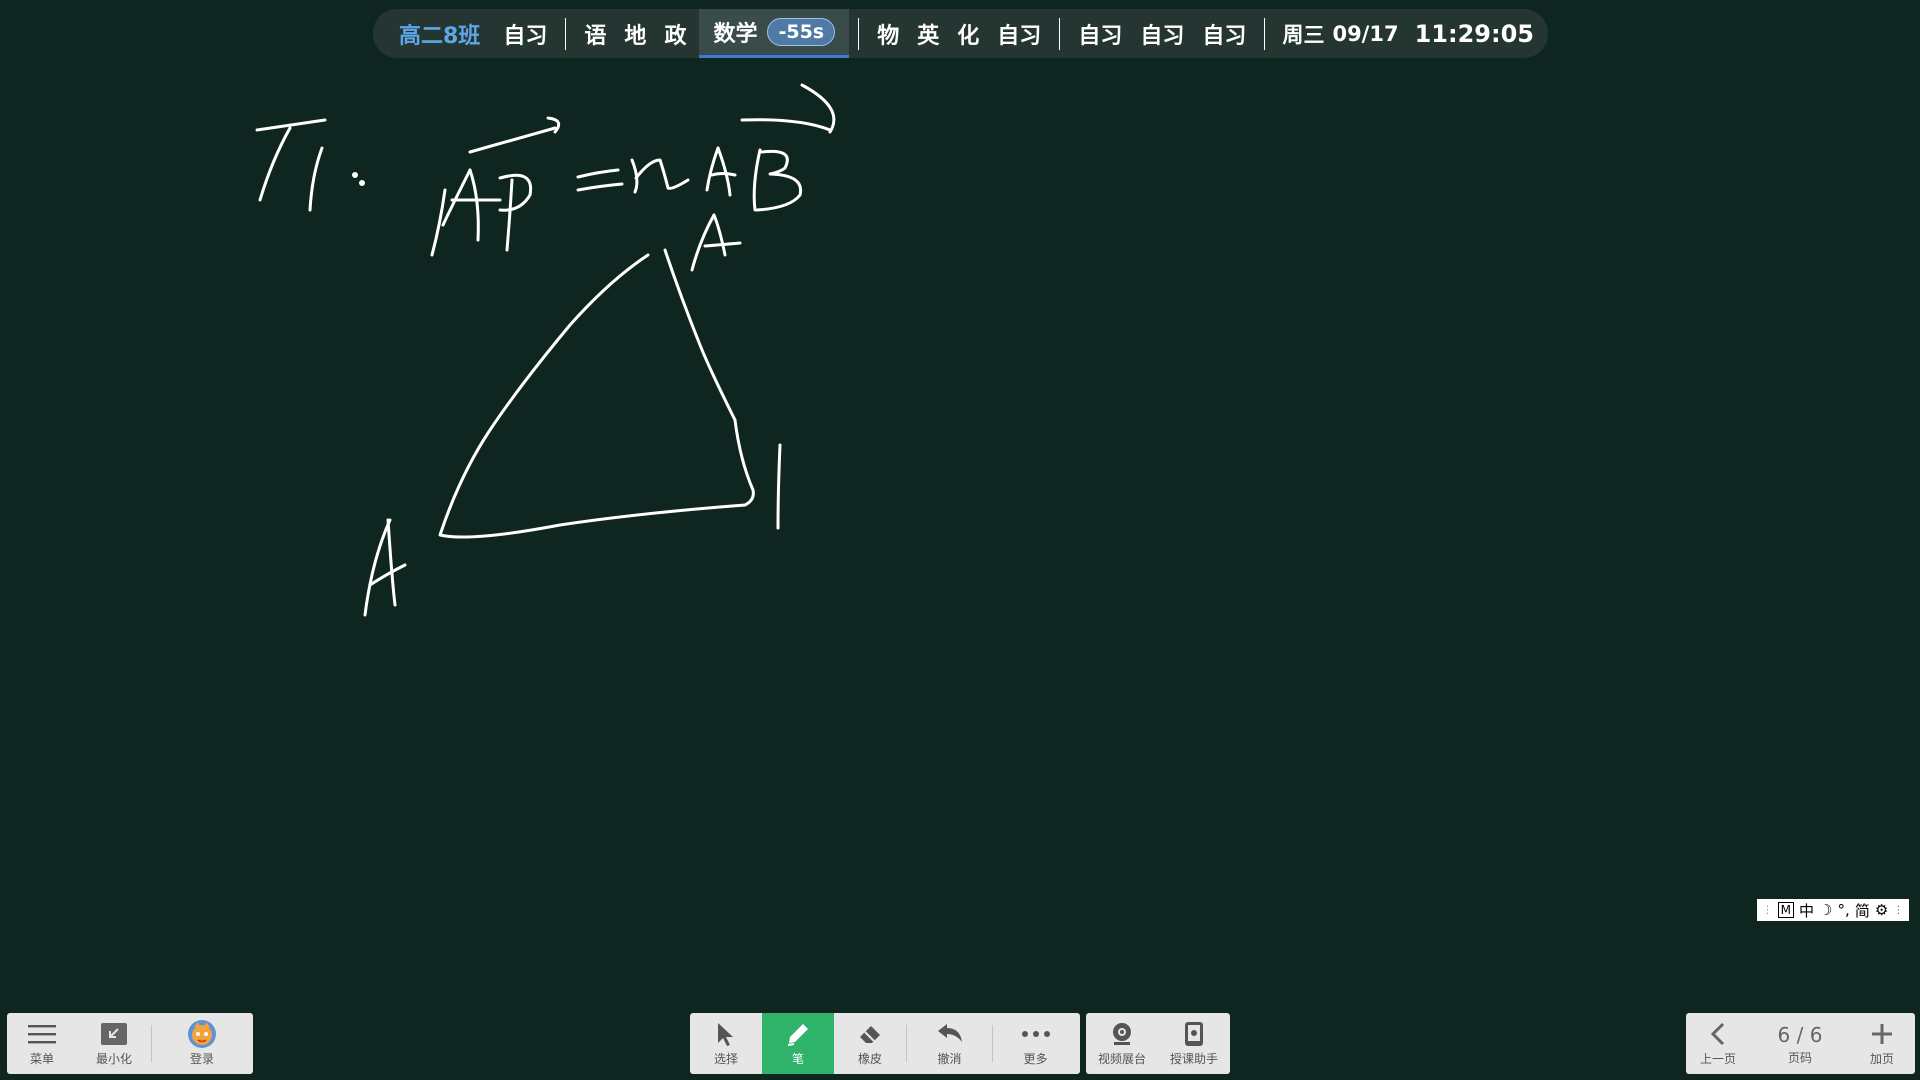  What do you see at coordinates (202, 1034) in the screenshot?
I see `avatar` at bounding box center [202, 1034].